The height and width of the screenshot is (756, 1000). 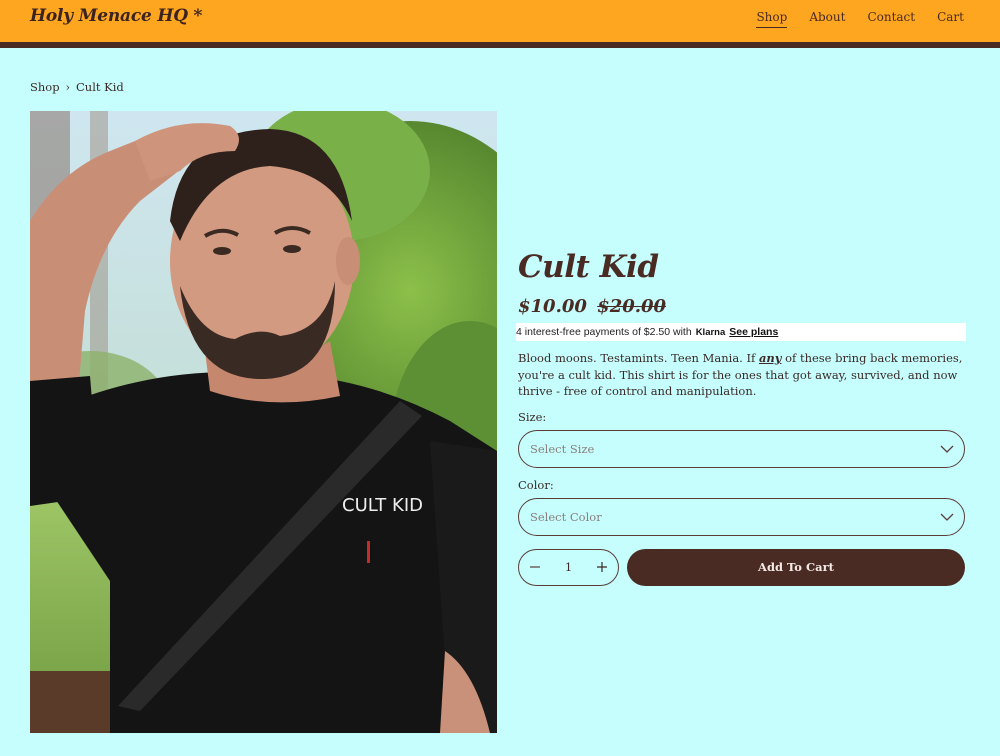 What do you see at coordinates (552, 307) in the screenshot?
I see `sale-price: $10.00` at bounding box center [552, 307].